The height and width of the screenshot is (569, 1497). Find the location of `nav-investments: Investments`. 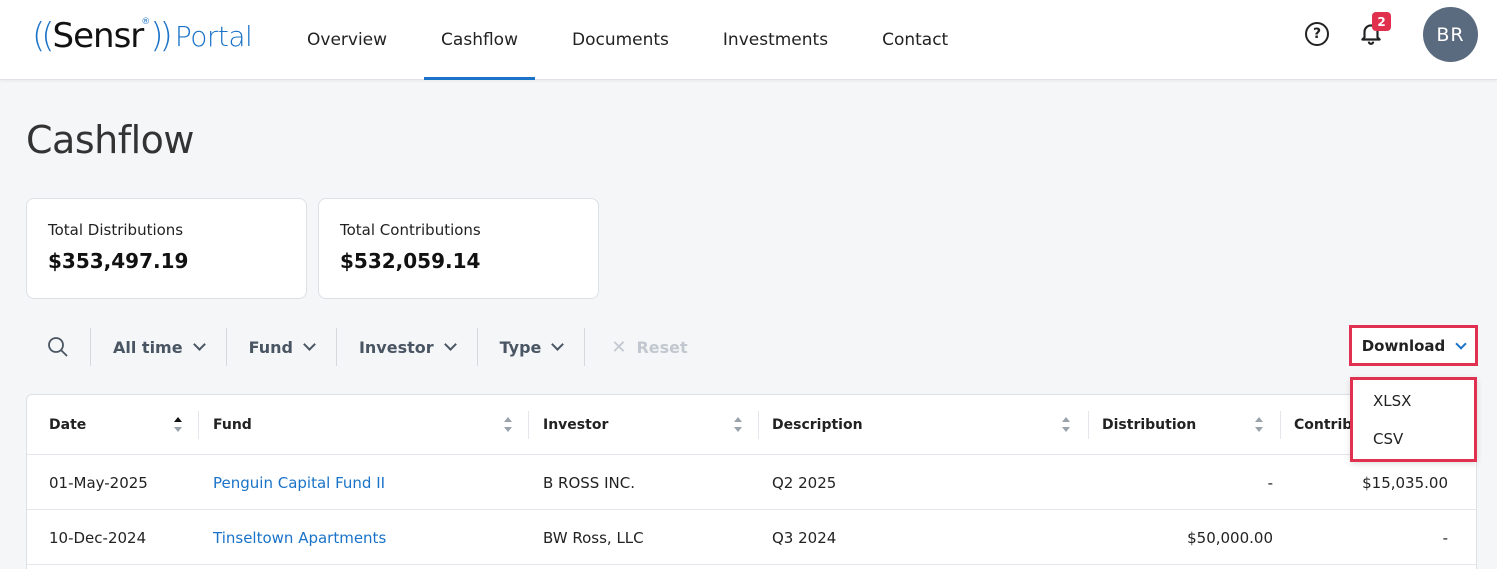

nav-investments: Investments is located at coordinates (775, 40).